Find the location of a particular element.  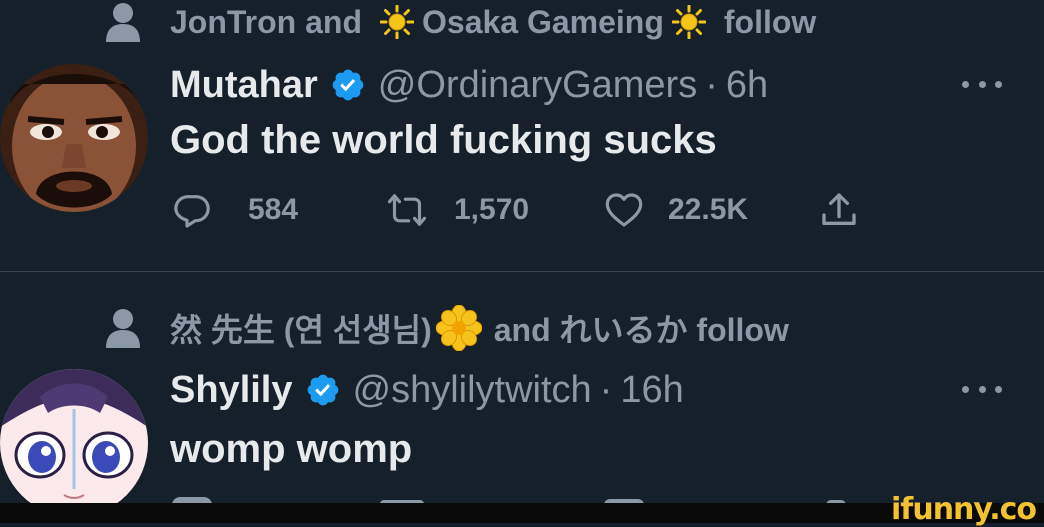

social-context-text: JonTron and is located at coordinates (266, 21).